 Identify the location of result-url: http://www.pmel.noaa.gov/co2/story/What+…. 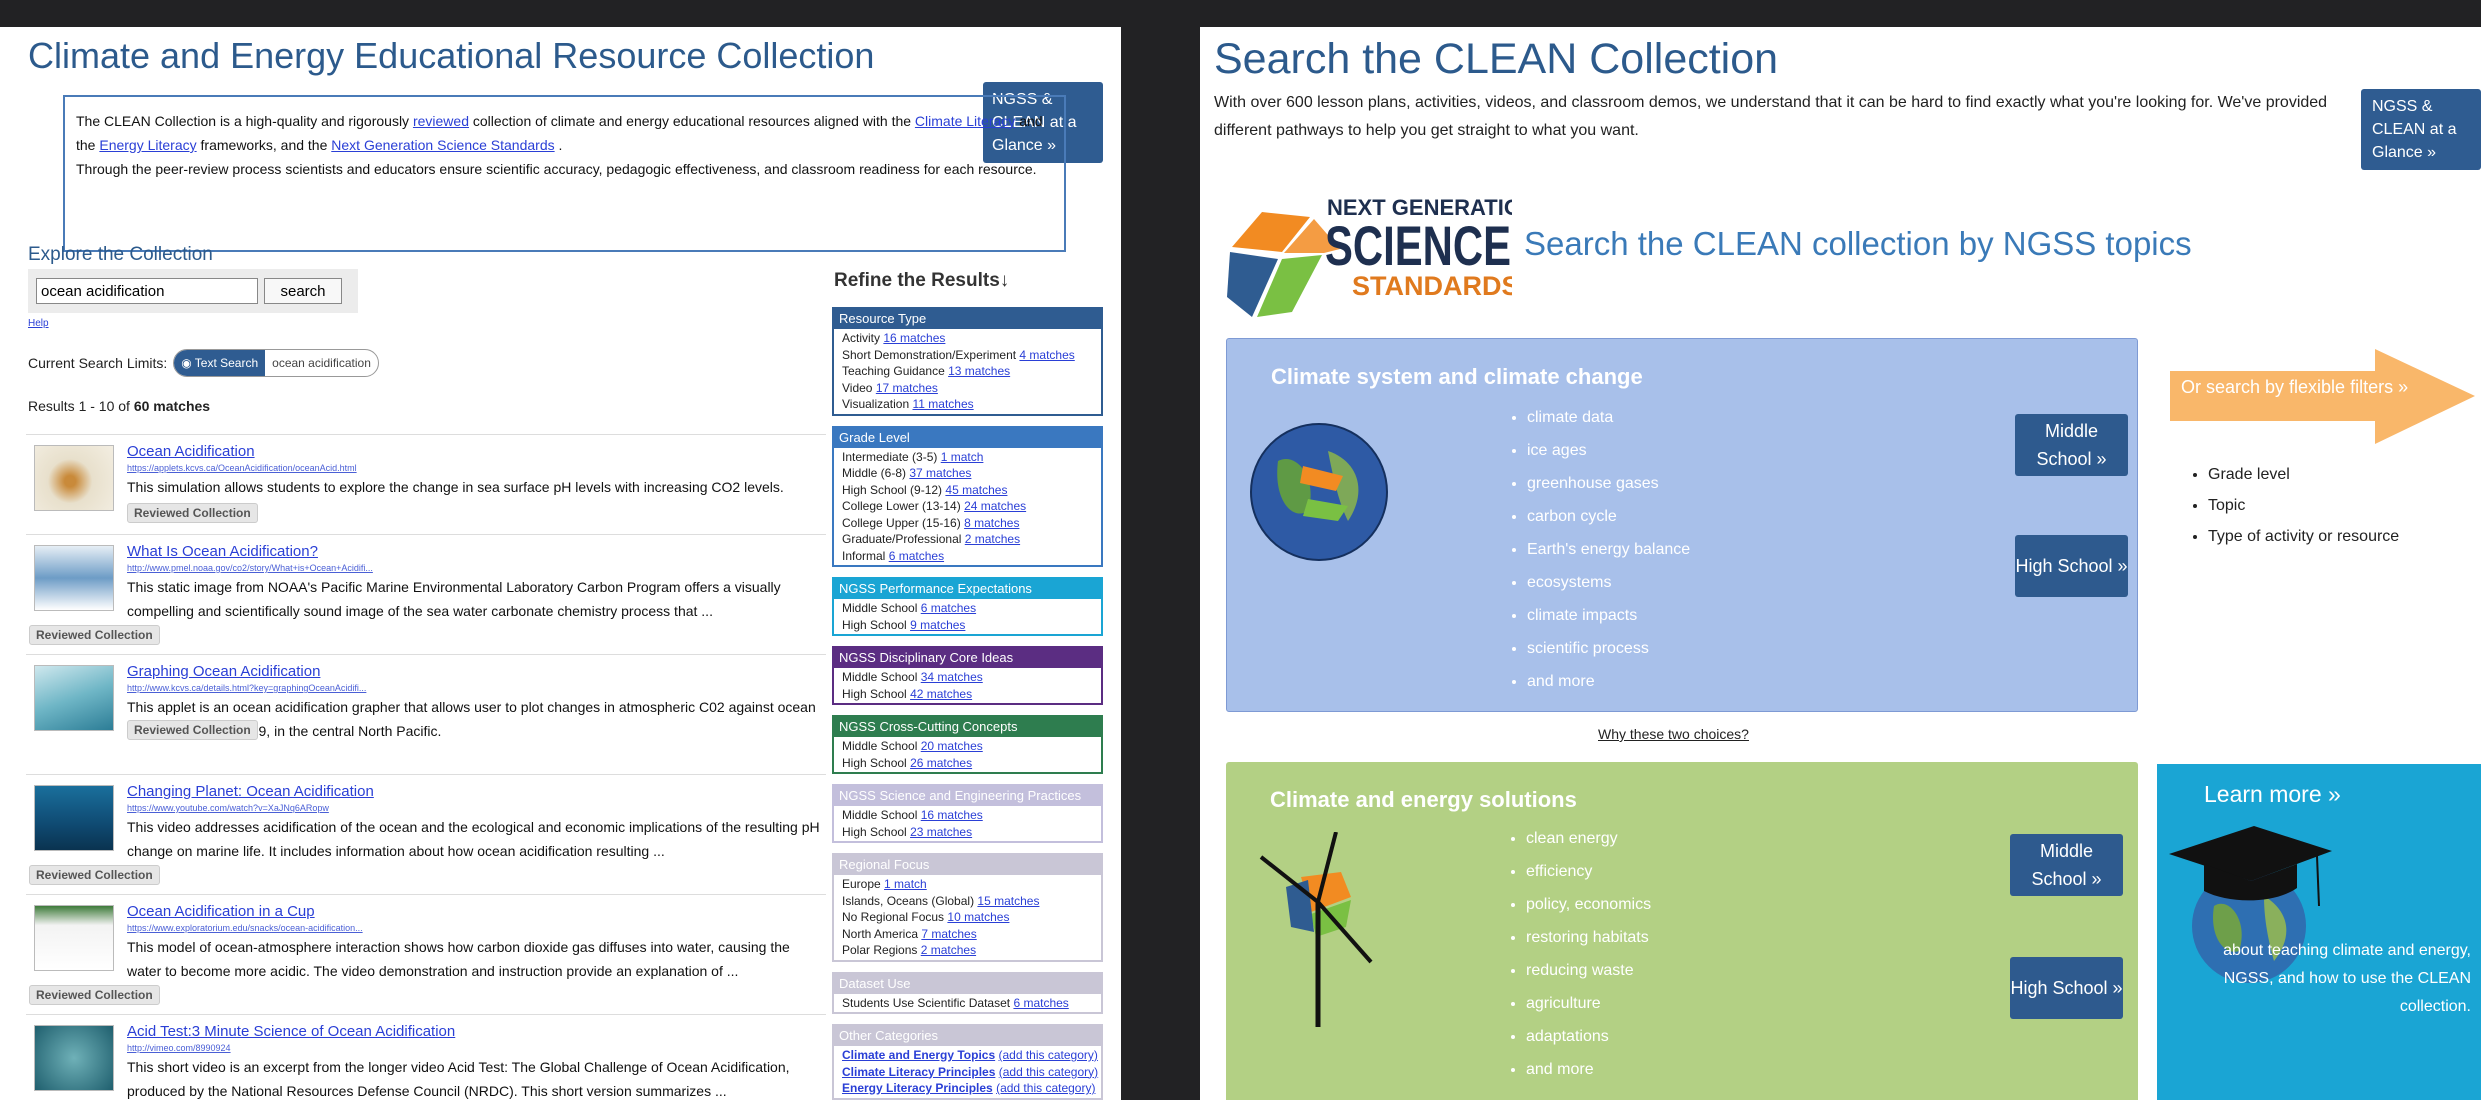
(250, 568).